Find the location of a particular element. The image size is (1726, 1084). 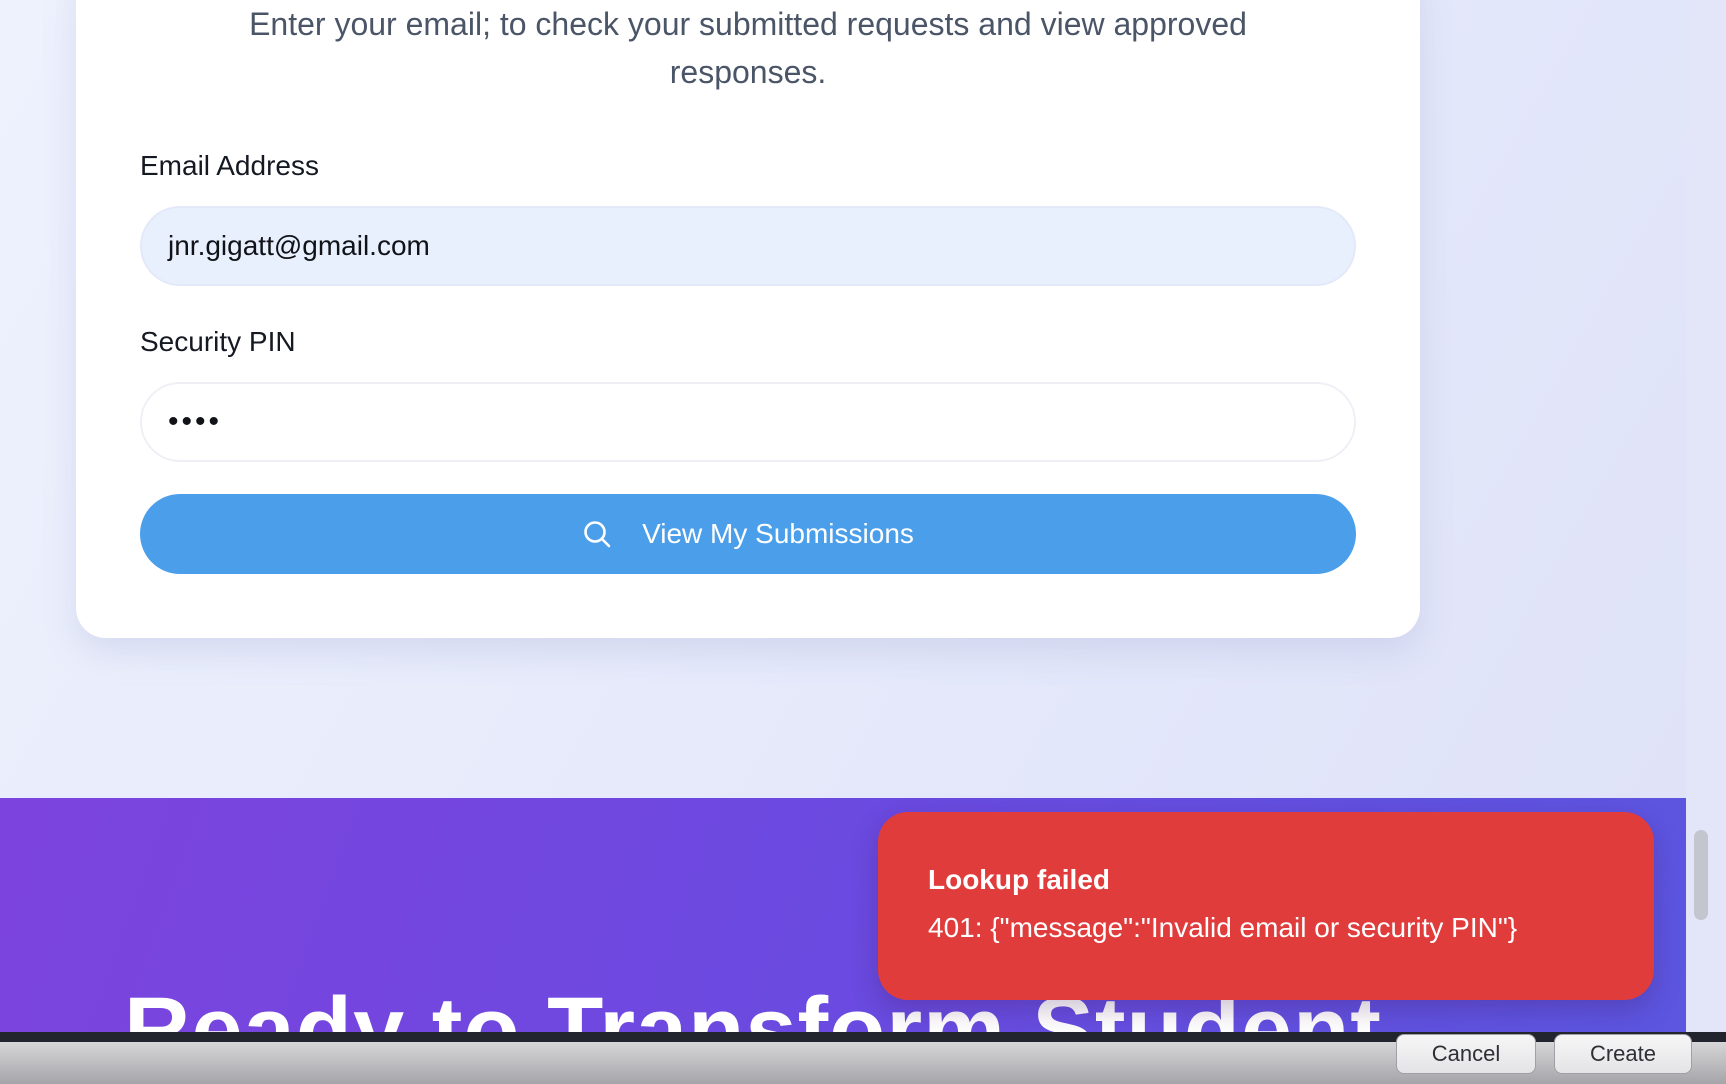

scrollbar-thumb is located at coordinates (1701, 875).